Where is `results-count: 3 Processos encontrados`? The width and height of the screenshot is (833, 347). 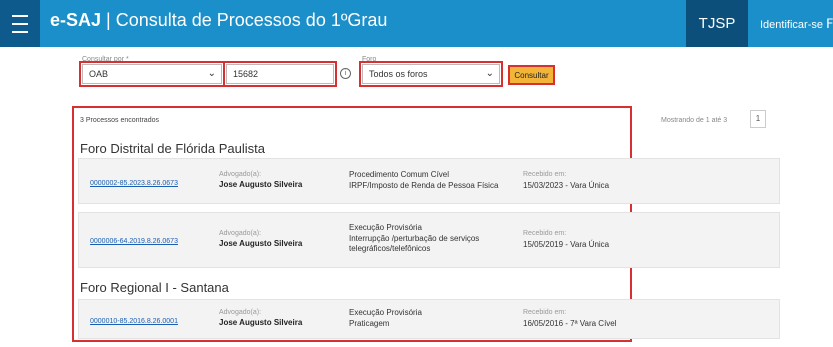
results-count: 3 Processos encontrados is located at coordinates (119, 120).